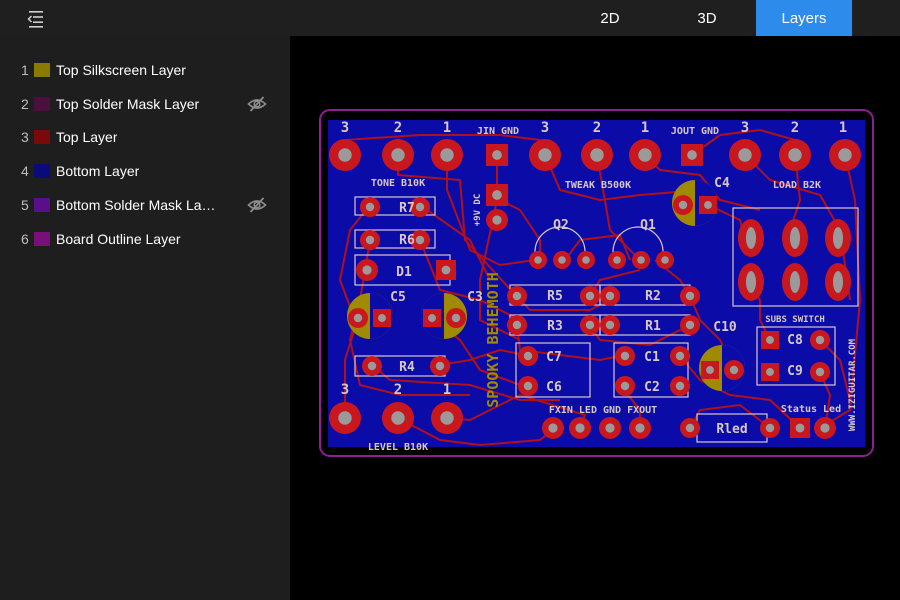 The width and height of the screenshot is (900, 600). I want to click on ref-r6: R6, so click(407, 240).